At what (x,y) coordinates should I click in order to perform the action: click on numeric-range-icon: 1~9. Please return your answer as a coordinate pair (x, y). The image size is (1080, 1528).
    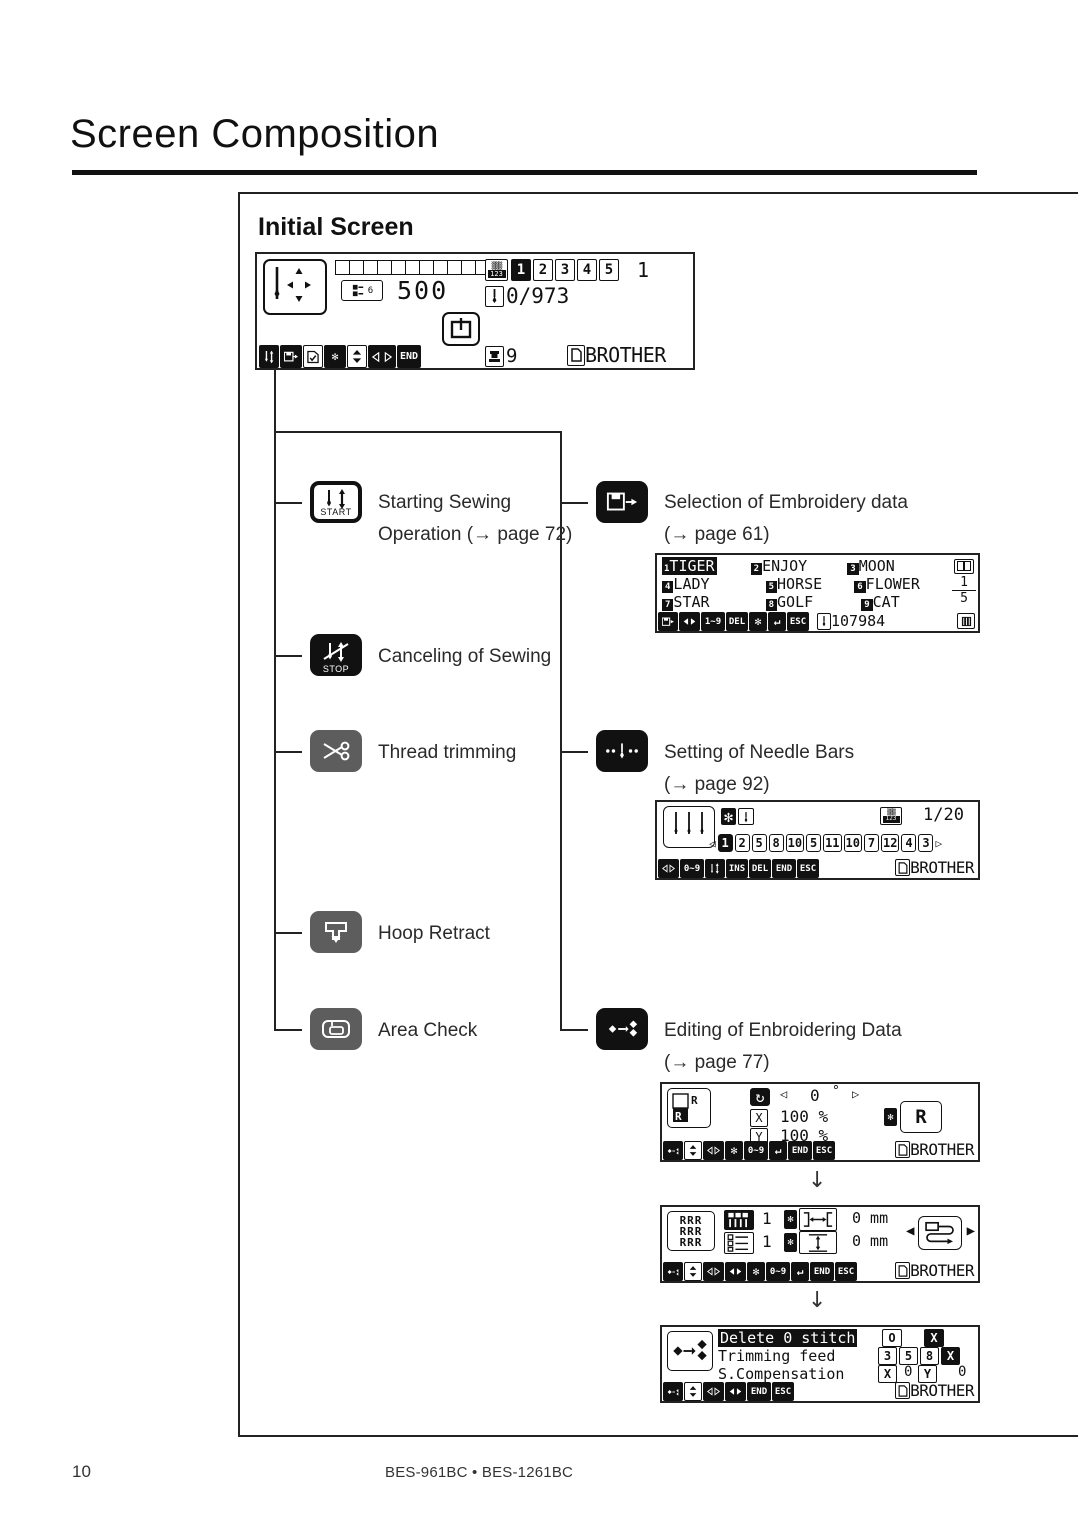
    Looking at the image, I should click on (713, 621).